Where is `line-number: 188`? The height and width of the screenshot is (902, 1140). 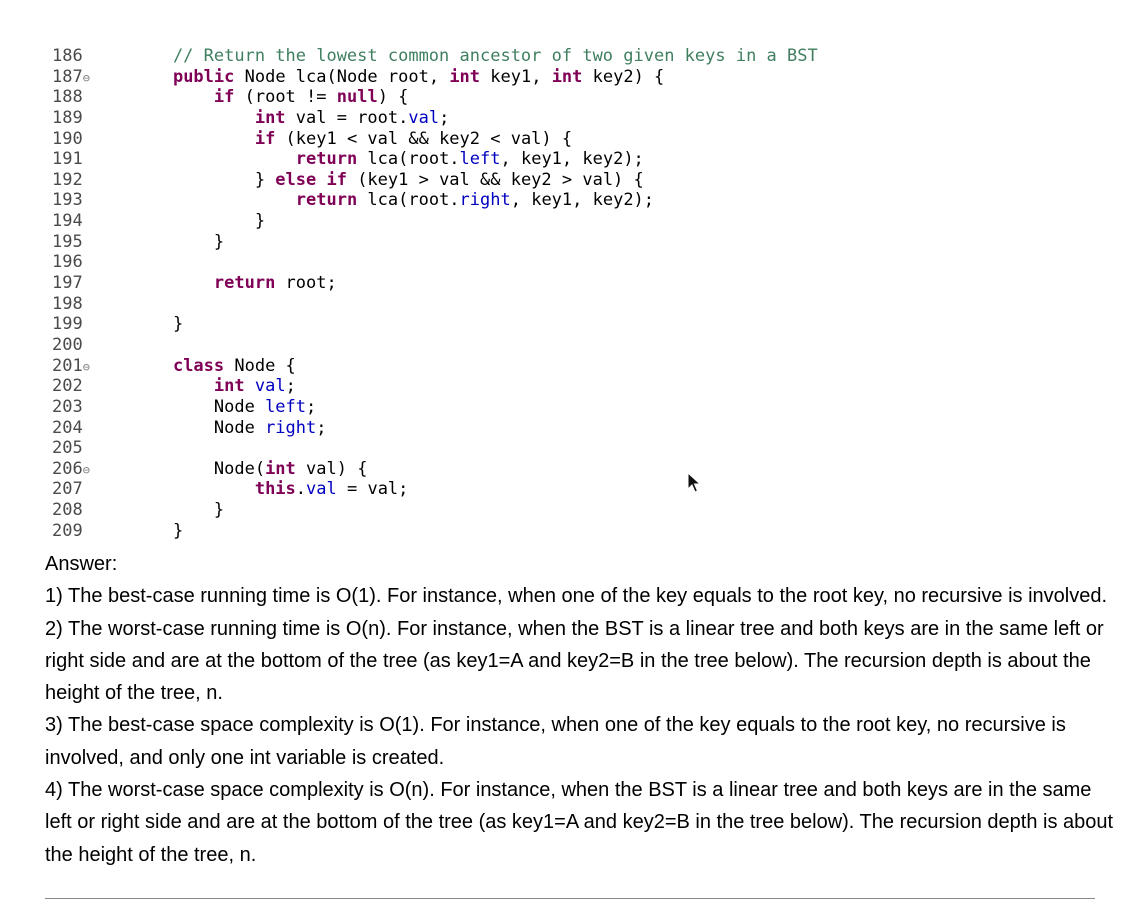
line-number: 188 is located at coordinates (92, 97).